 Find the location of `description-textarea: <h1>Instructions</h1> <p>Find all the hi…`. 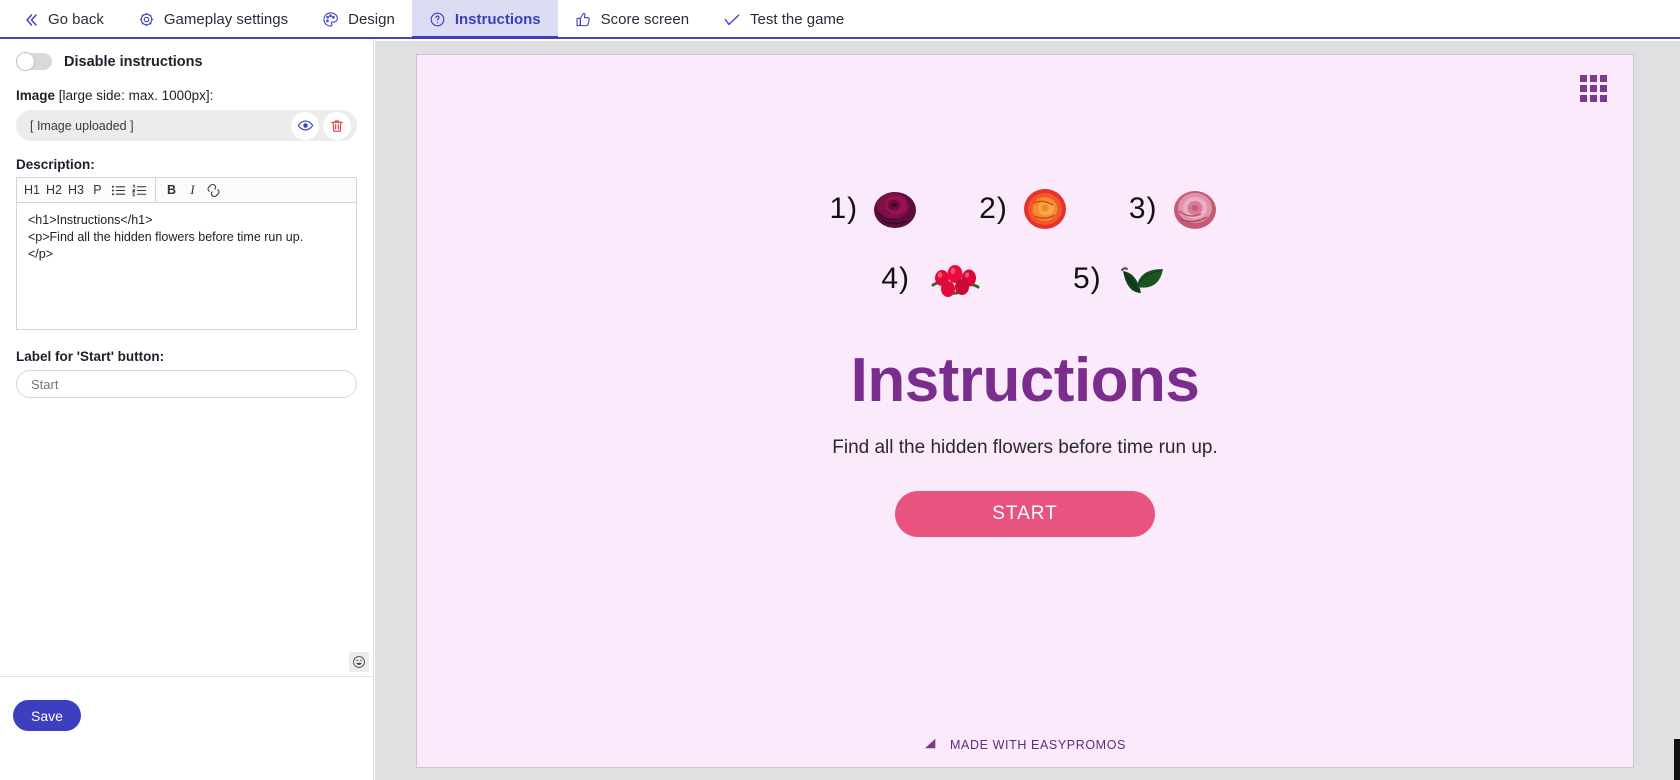

description-textarea: <h1>Instructions</h1> <p>Find all the hi… is located at coordinates (186, 266).